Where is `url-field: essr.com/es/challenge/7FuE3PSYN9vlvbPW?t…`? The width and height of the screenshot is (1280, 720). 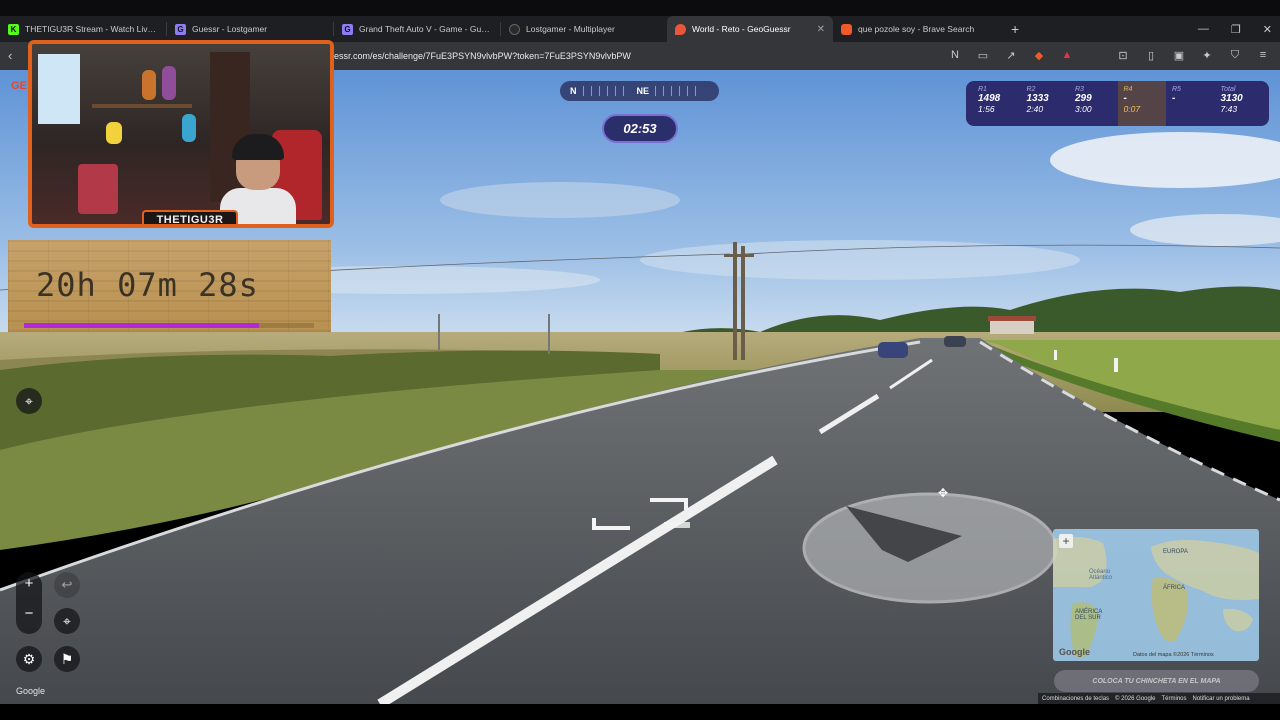
url-field: essr.com/es/challenge/7FuE3PSYN9vlvbPW?t… is located at coordinates (482, 56).